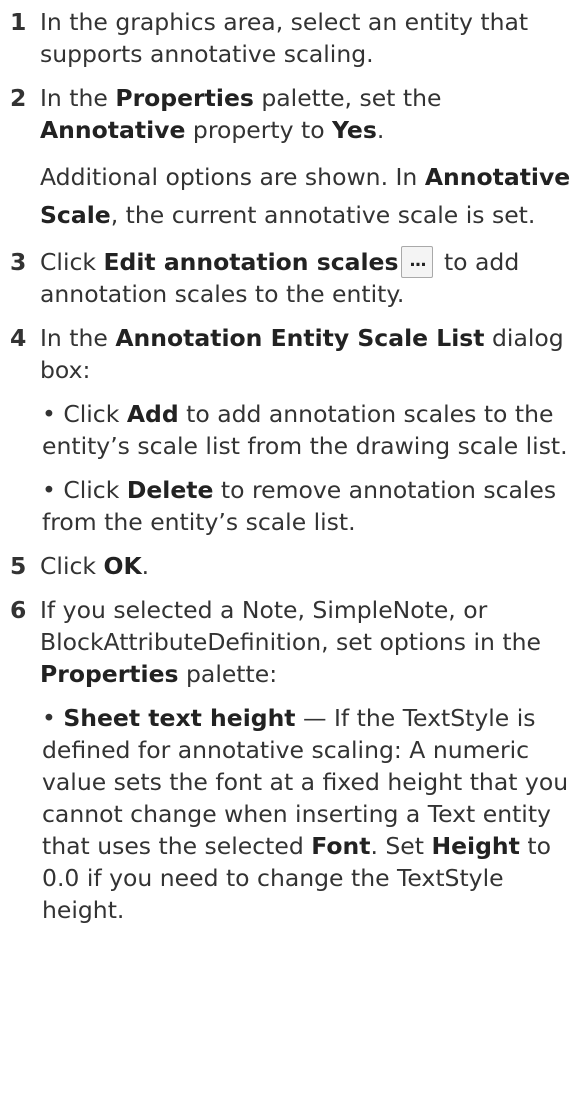 The image size is (581, 1106). What do you see at coordinates (475, 846) in the screenshot?
I see `ui-term-height: Height` at bounding box center [475, 846].